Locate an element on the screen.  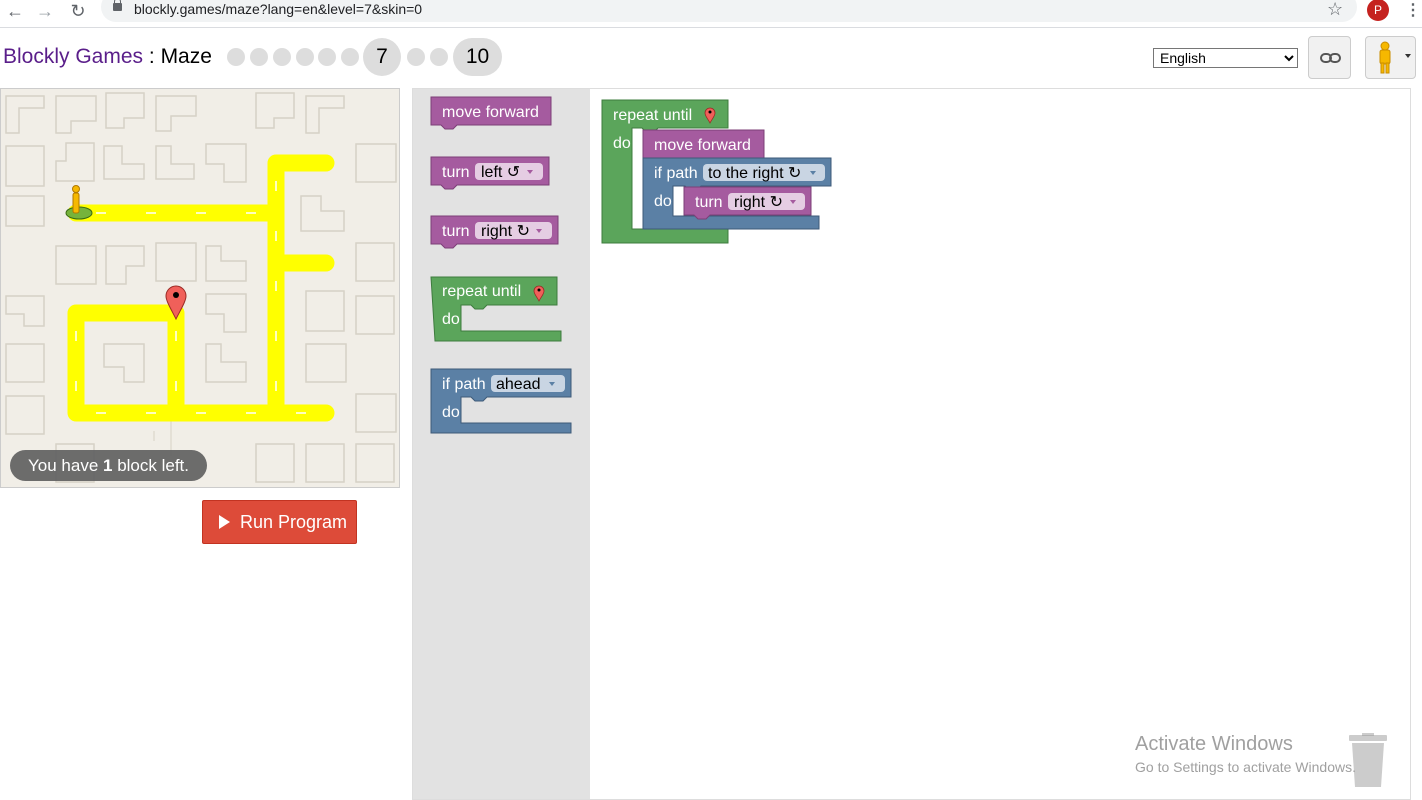
reload-icon: ↻ is located at coordinates (78, 12).